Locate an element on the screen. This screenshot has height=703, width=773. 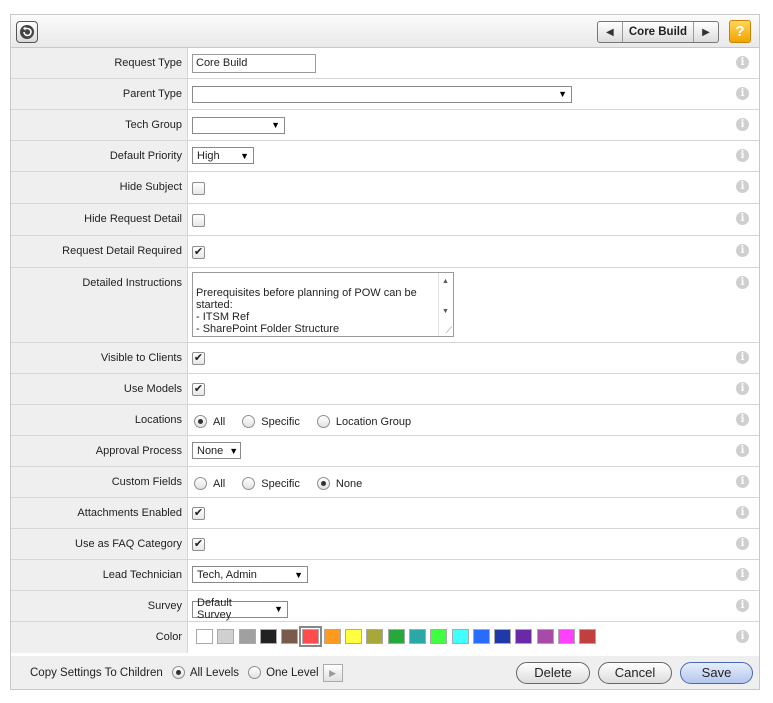
parent-type-select: ▼ is located at coordinates (382, 94).